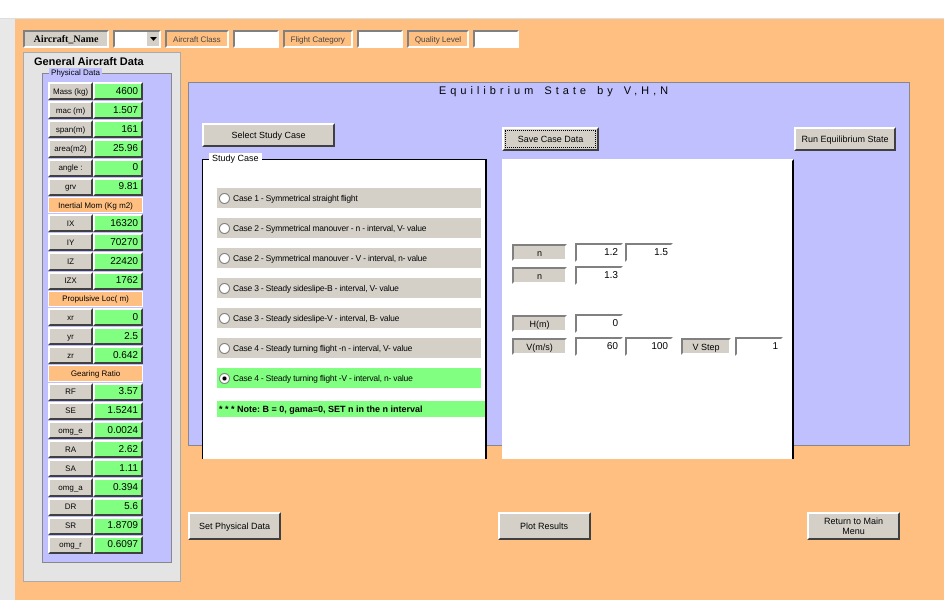 Image resolution: width=944 pixels, height=600 pixels. I want to click on value-field: 9.81, so click(118, 187).